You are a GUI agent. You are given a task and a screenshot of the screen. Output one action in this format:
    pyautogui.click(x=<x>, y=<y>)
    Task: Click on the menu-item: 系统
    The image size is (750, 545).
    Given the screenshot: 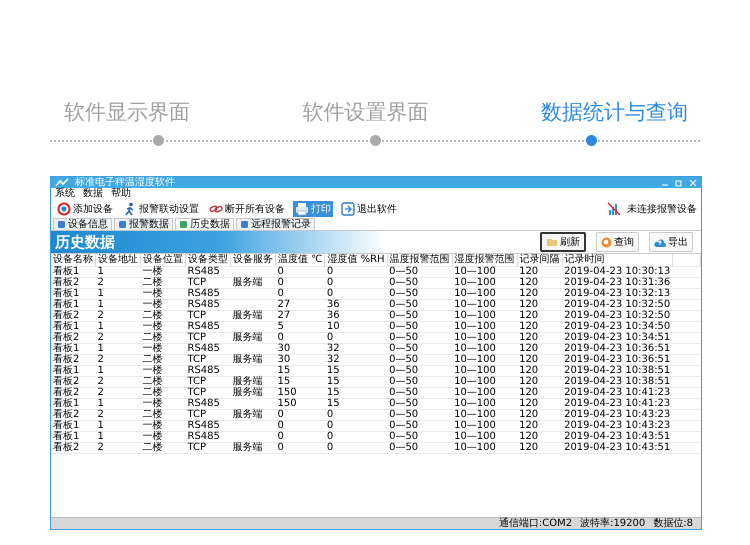 What is the action you would take?
    pyautogui.click(x=65, y=193)
    